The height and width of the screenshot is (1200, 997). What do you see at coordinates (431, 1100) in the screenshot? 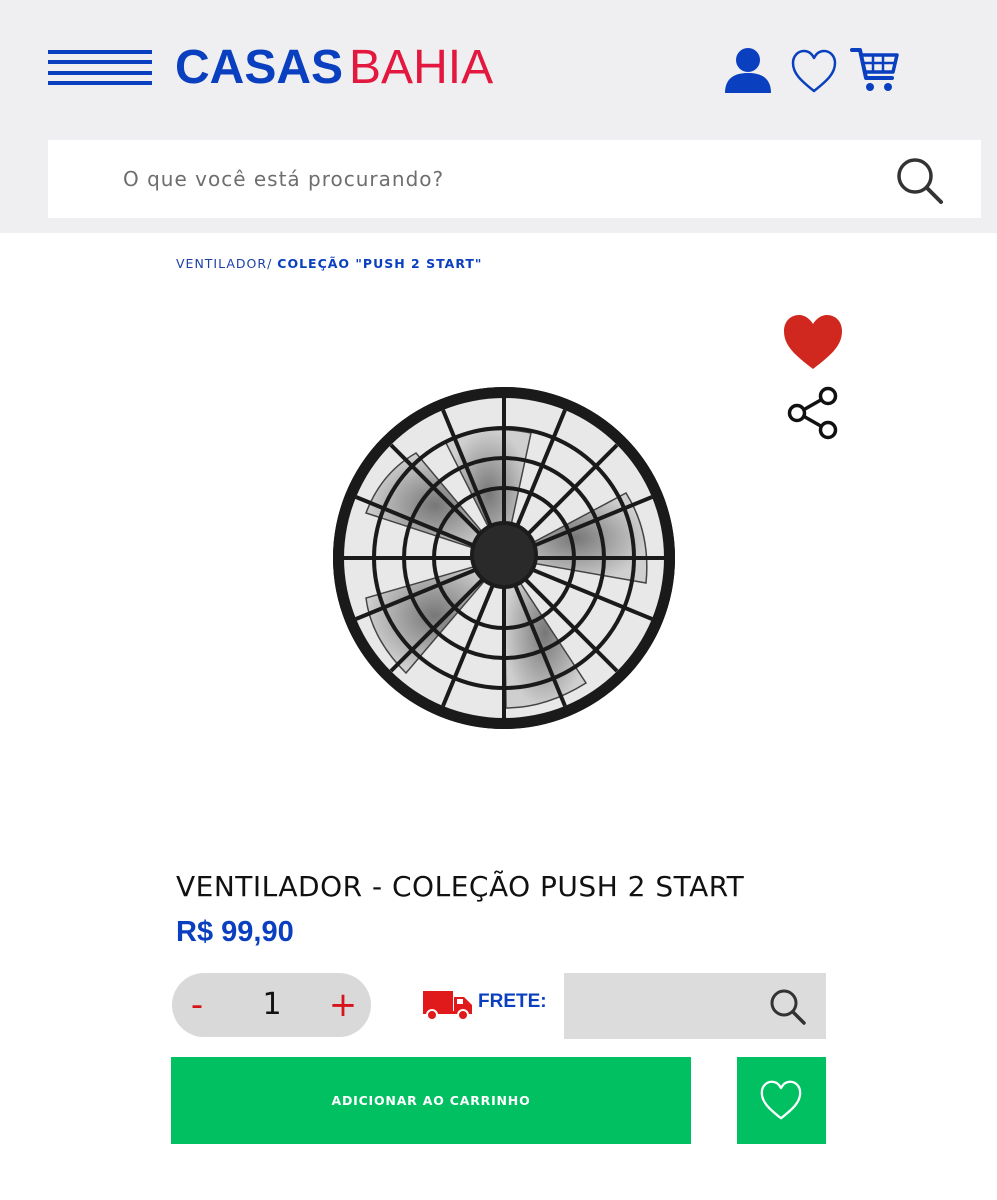
I see `add-to-cart-button: ADICIONAR AO CARRINHO` at bounding box center [431, 1100].